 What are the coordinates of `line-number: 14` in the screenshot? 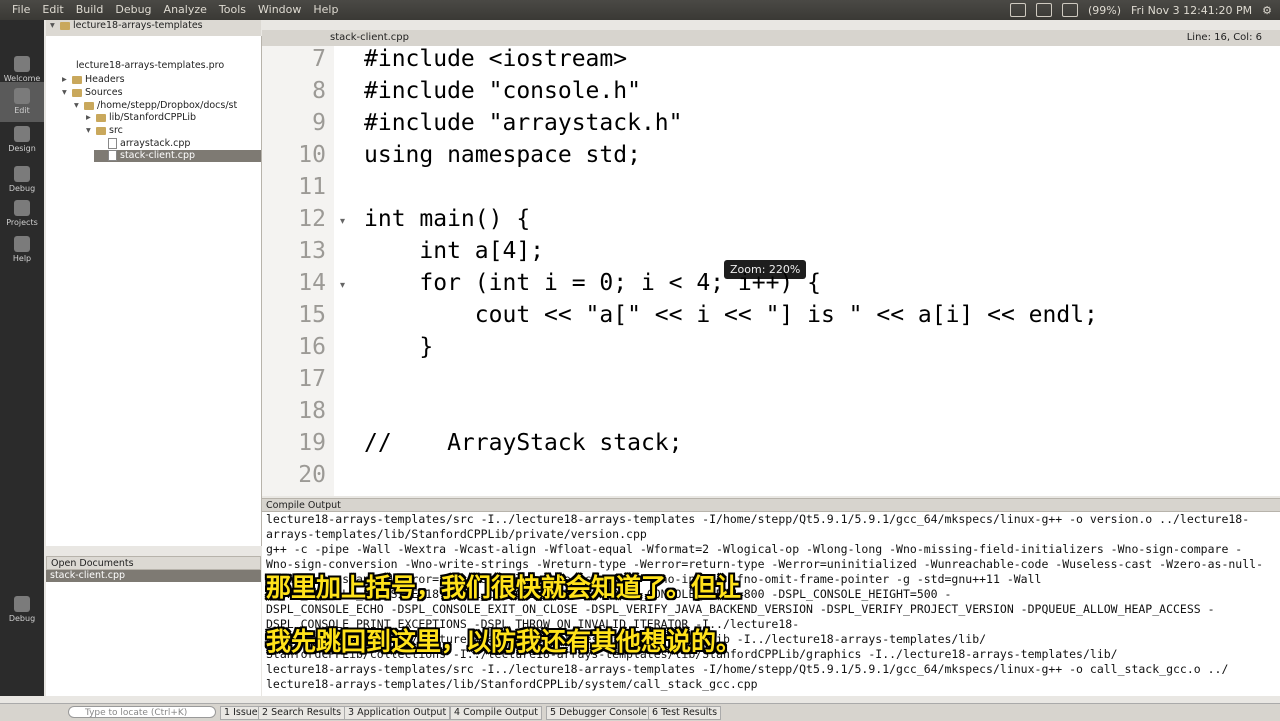 It's located at (312, 283).